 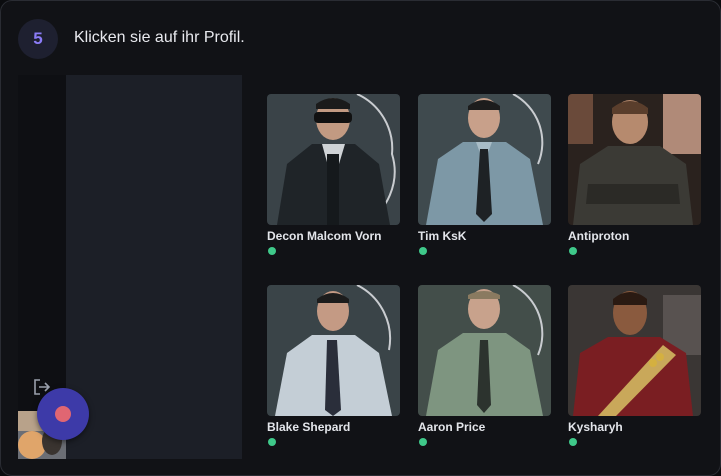 I want to click on profile-card: Kysharyh, so click(x=634, y=365).